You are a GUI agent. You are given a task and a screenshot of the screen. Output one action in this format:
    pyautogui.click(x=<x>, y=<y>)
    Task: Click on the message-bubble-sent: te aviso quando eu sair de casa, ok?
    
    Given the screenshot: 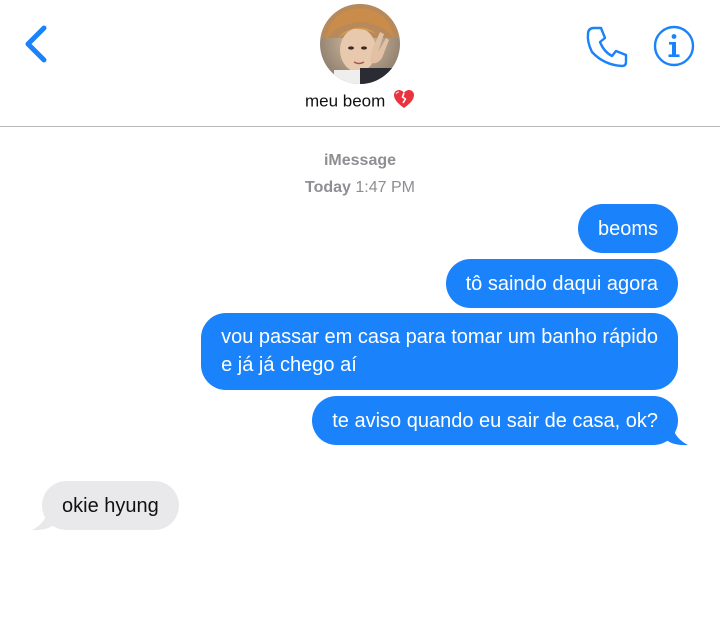 What is the action you would take?
    pyautogui.click(x=495, y=420)
    